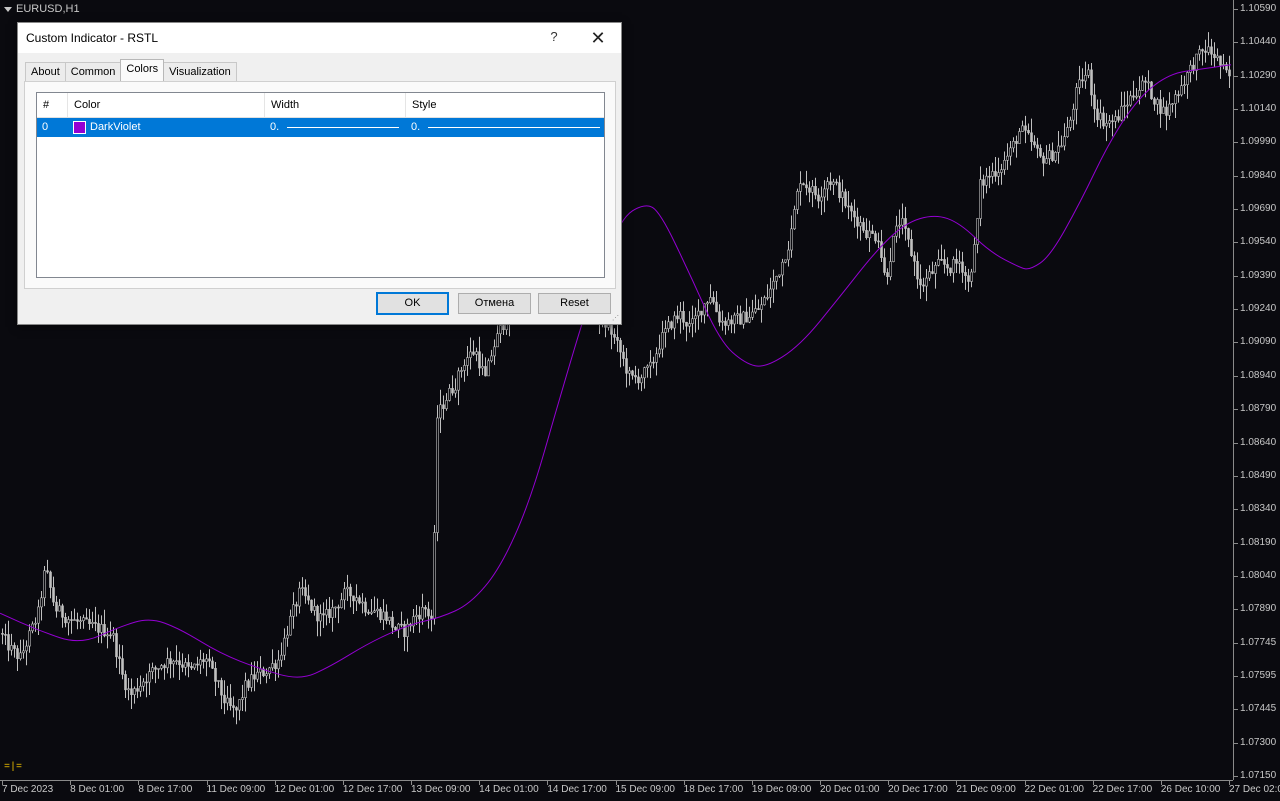 This screenshot has height=801, width=1280. Describe the element at coordinates (554, 36) in the screenshot. I see `help-button: ?` at that location.